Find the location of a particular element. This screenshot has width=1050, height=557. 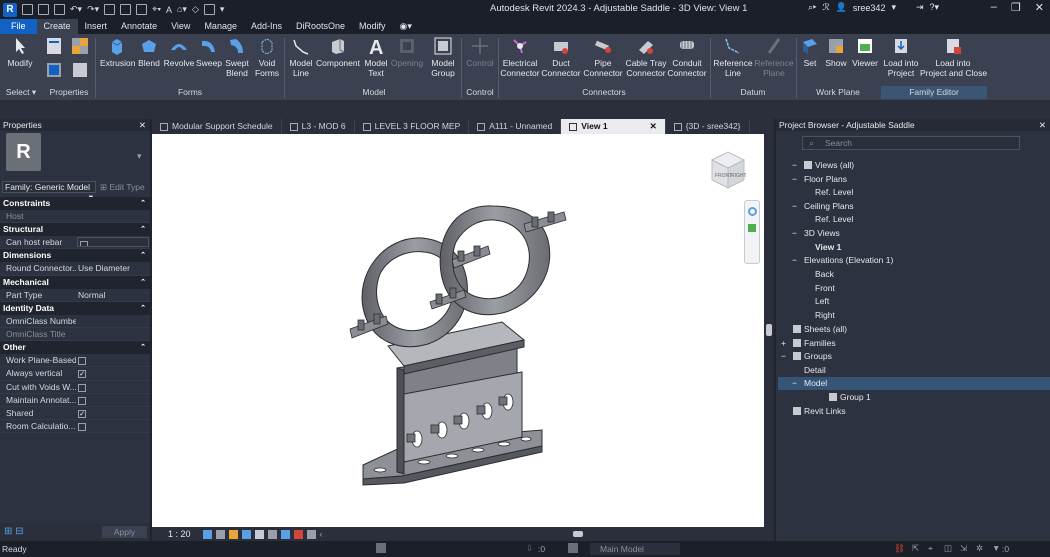

view-scale: 1 : 20 is located at coordinates (179, 534).